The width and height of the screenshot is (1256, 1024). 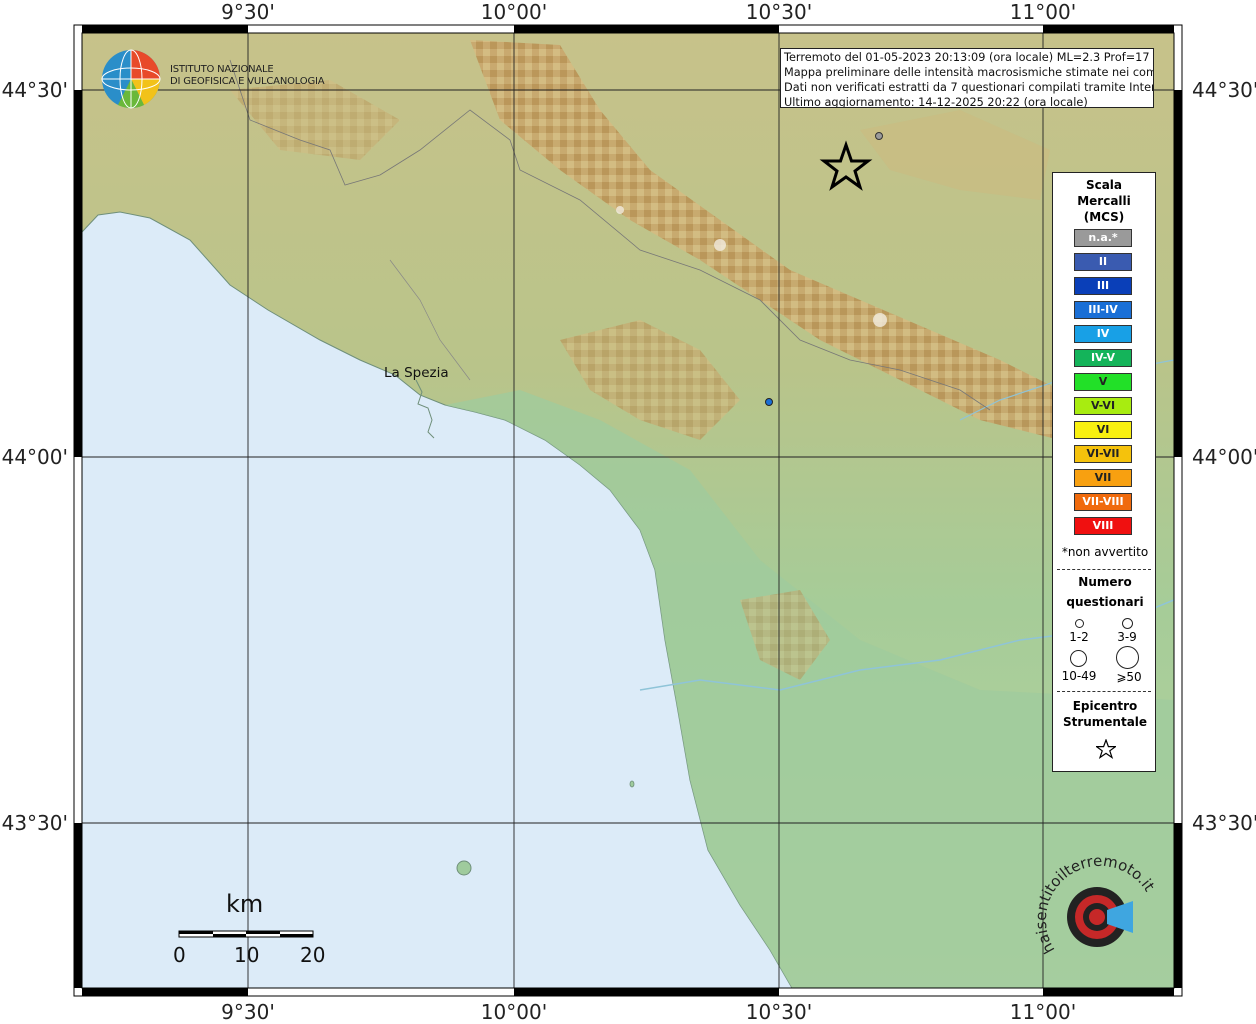 What do you see at coordinates (1103, 358) in the screenshot?
I see `legend-swatch-iv-v: IV-V` at bounding box center [1103, 358].